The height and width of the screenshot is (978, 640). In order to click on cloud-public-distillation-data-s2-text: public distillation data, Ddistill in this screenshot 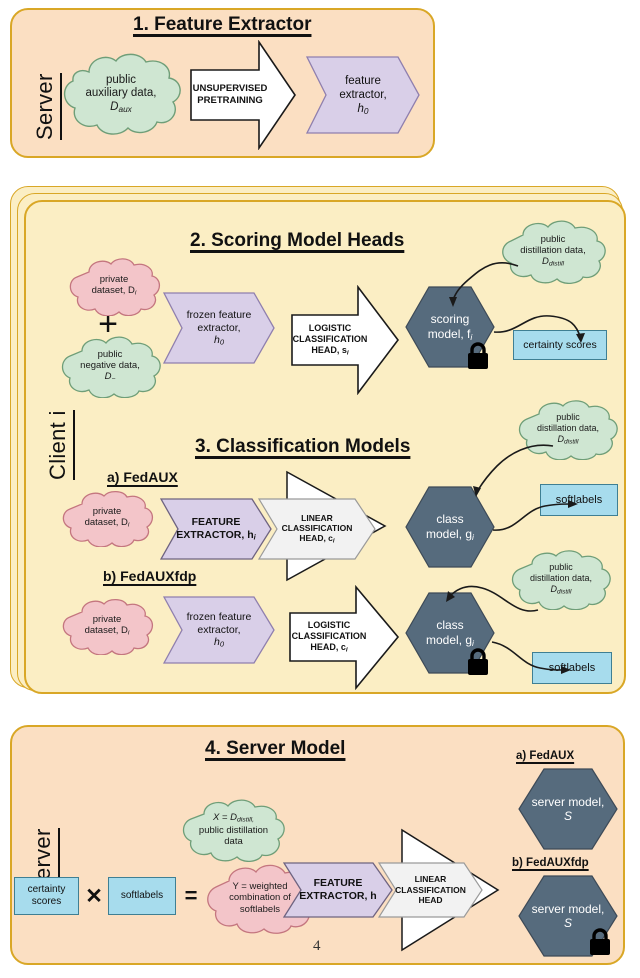, I will do `click(553, 250)`.